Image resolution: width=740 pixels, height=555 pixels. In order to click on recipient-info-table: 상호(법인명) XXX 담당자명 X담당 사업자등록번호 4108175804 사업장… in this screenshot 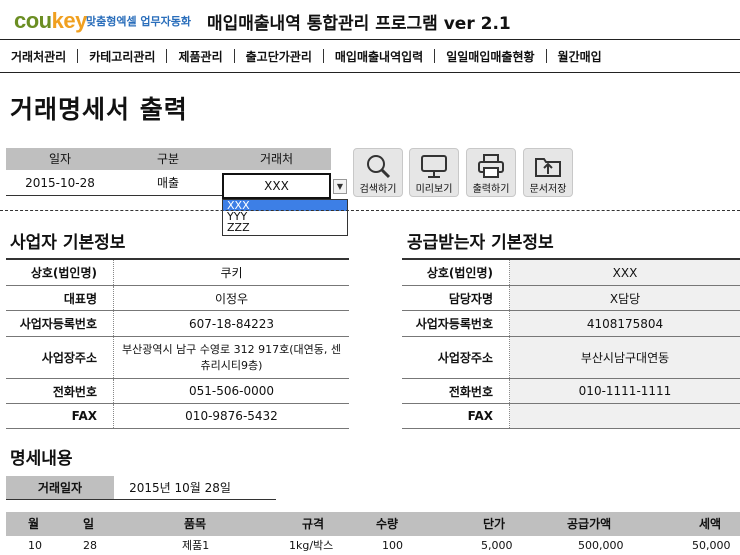, I will do `click(571, 343)`.